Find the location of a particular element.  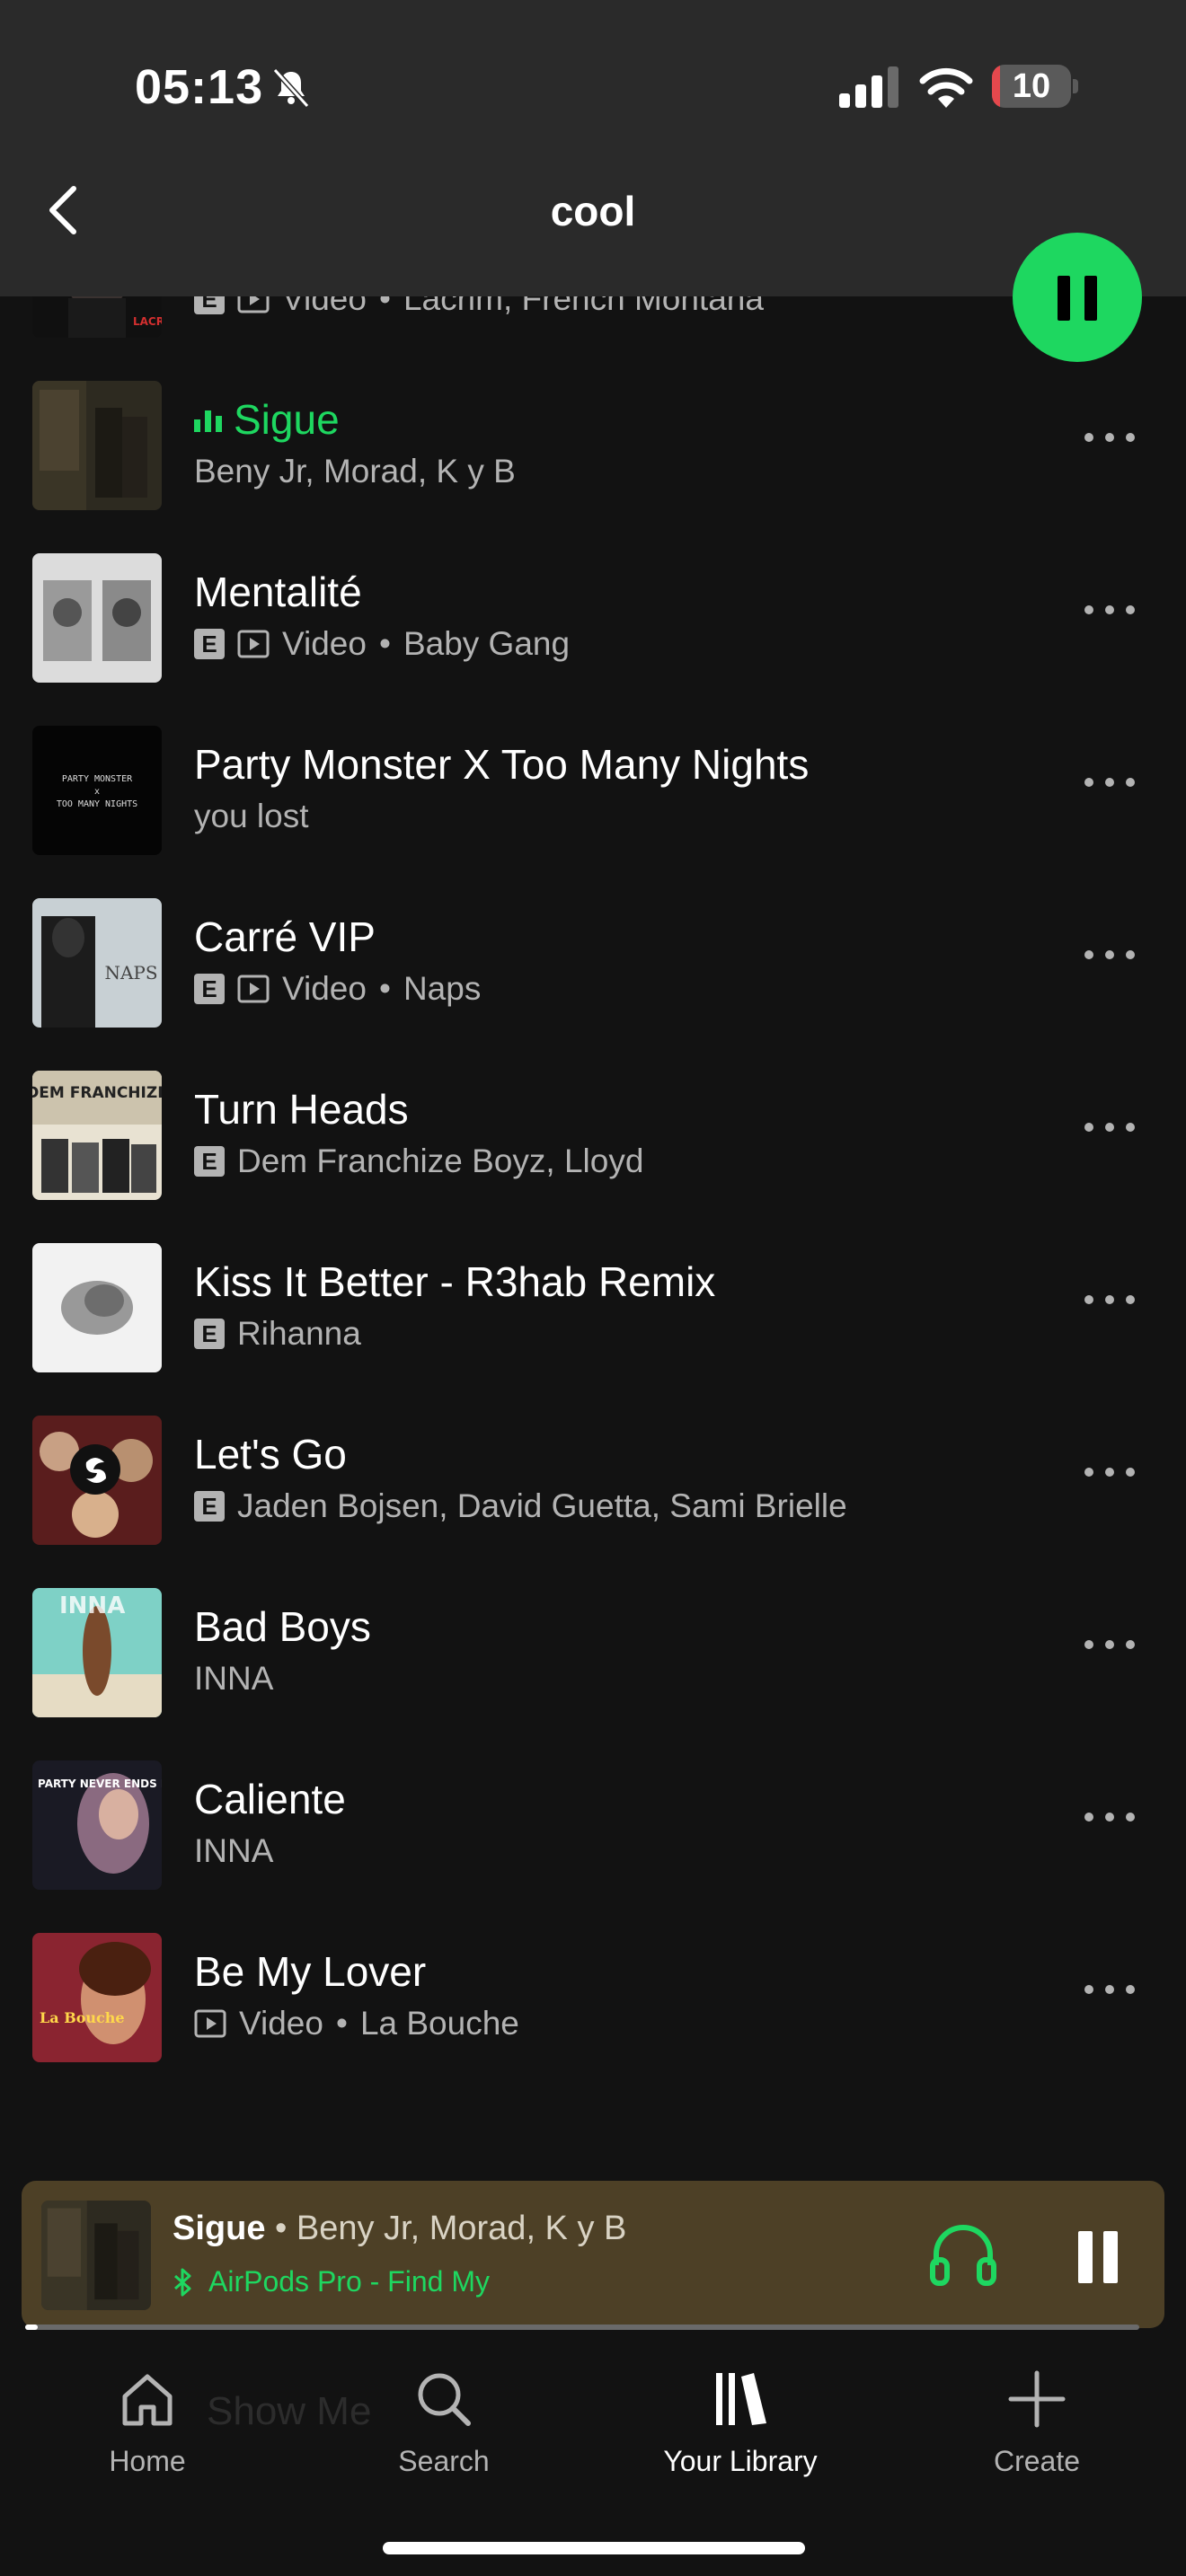

track-row: PARTY NEVER ENDS INNA Caliente INNA is located at coordinates (593, 1811).